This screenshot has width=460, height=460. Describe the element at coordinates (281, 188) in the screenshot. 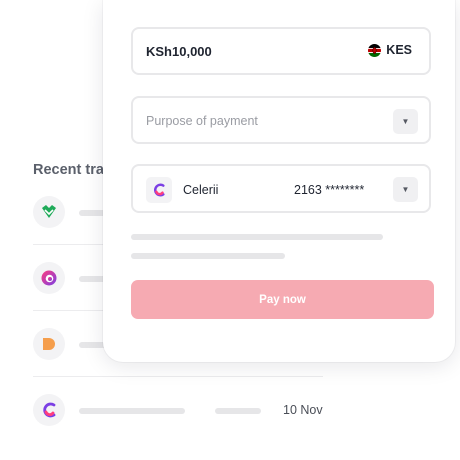

I see `payment-method-dropdown: Celerii 2163 ******** ▼` at that location.